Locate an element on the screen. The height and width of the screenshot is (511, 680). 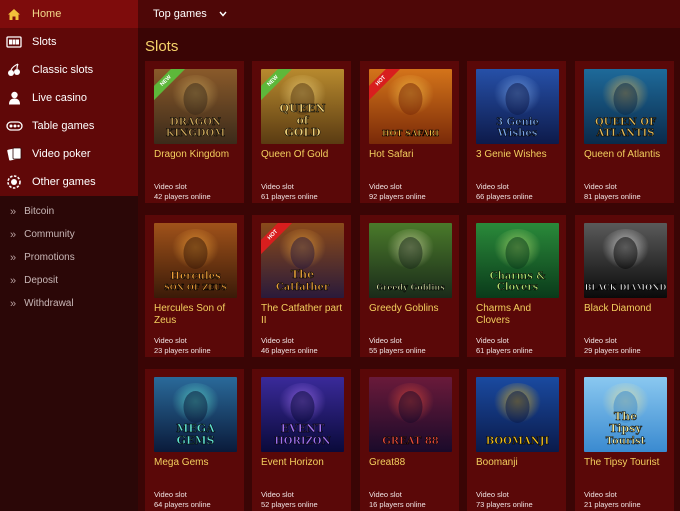
game-art: EVENTHORIZON is located at coordinates (302, 414).